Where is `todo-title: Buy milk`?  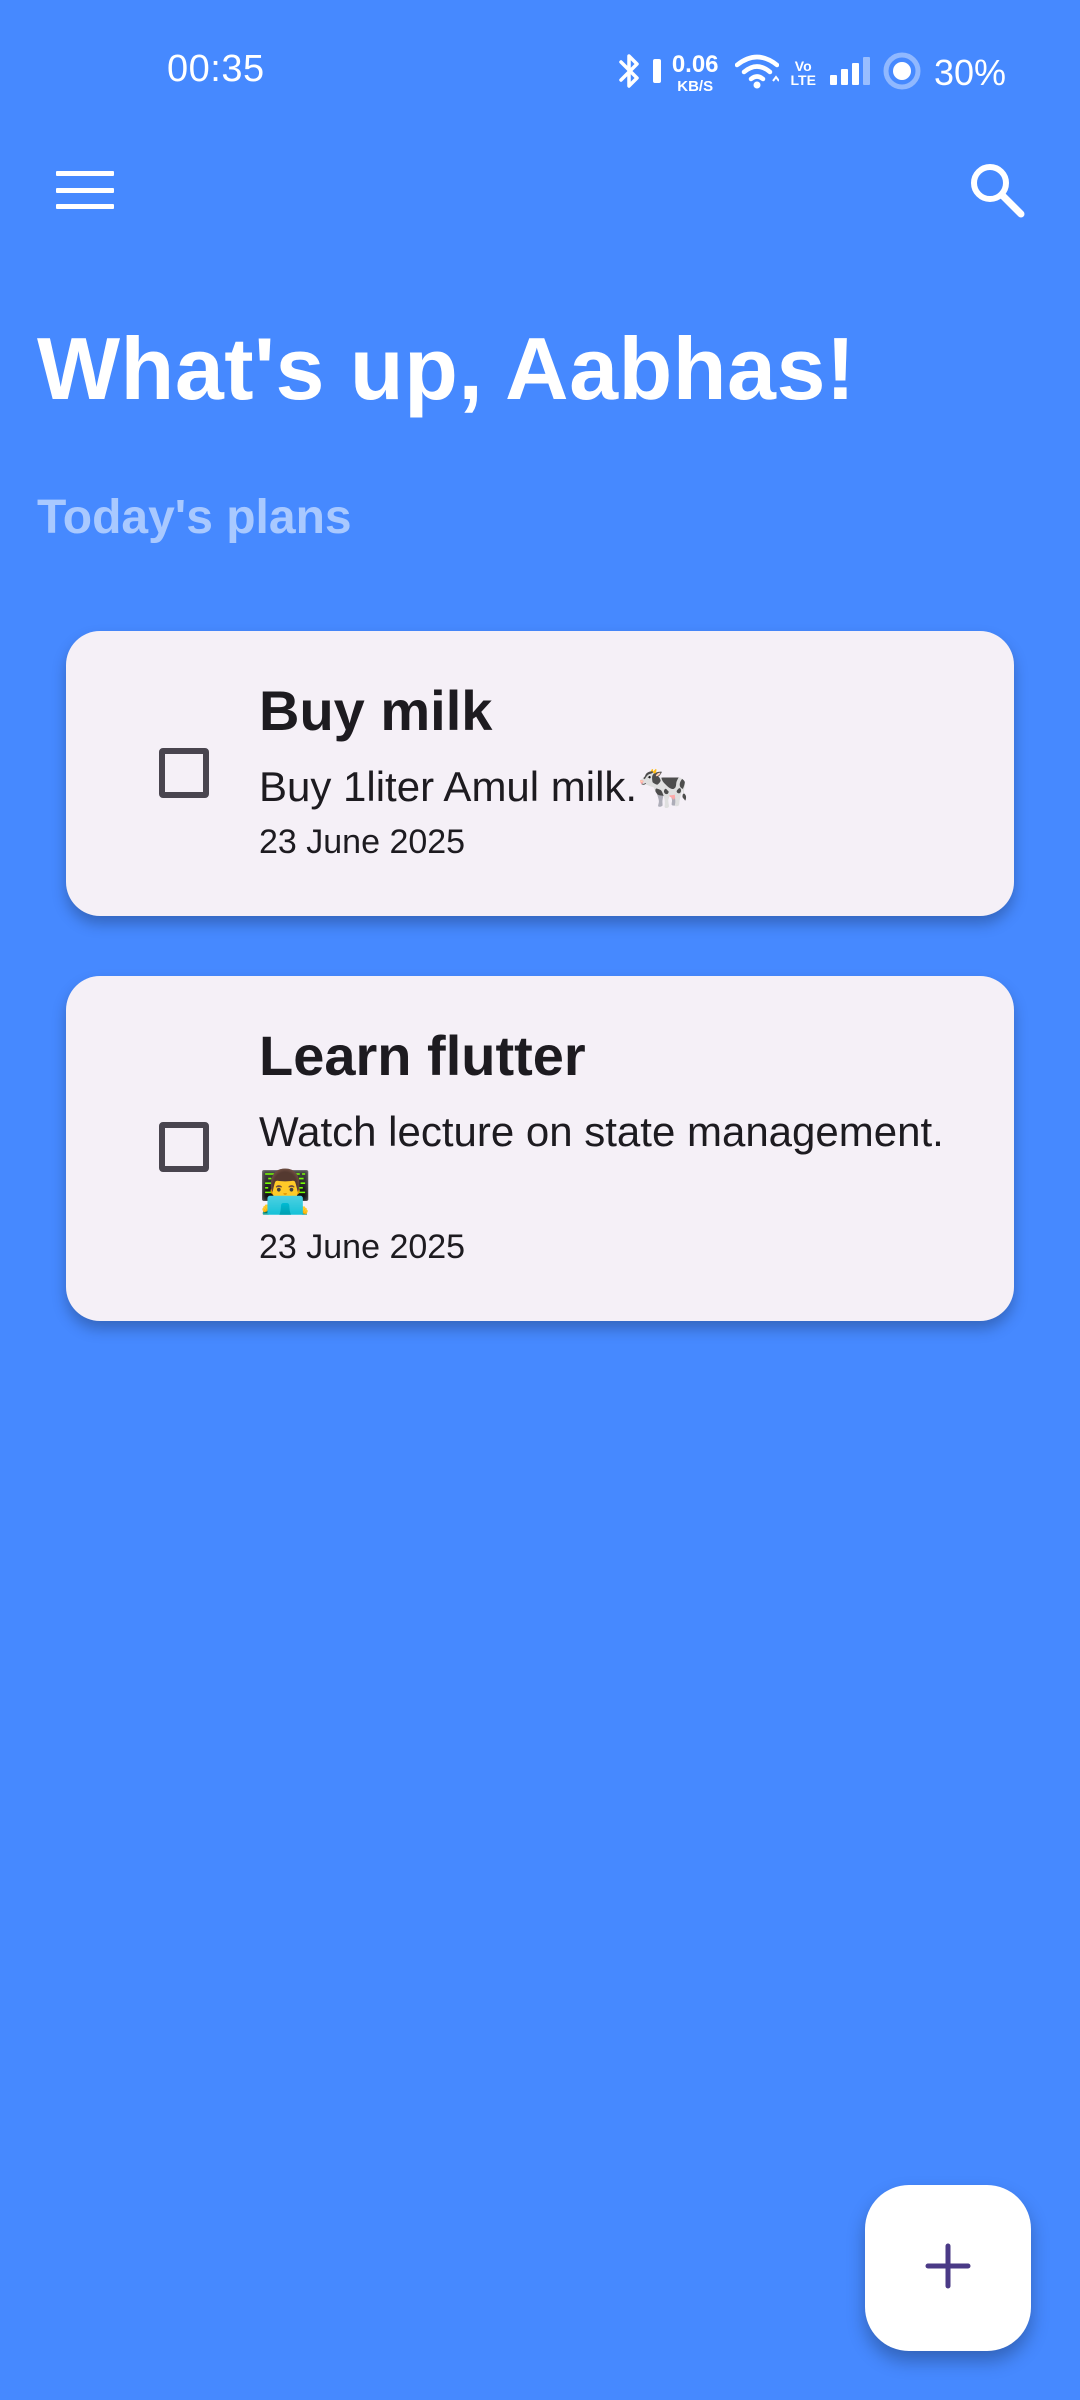 todo-title: Buy milk is located at coordinates (376, 710).